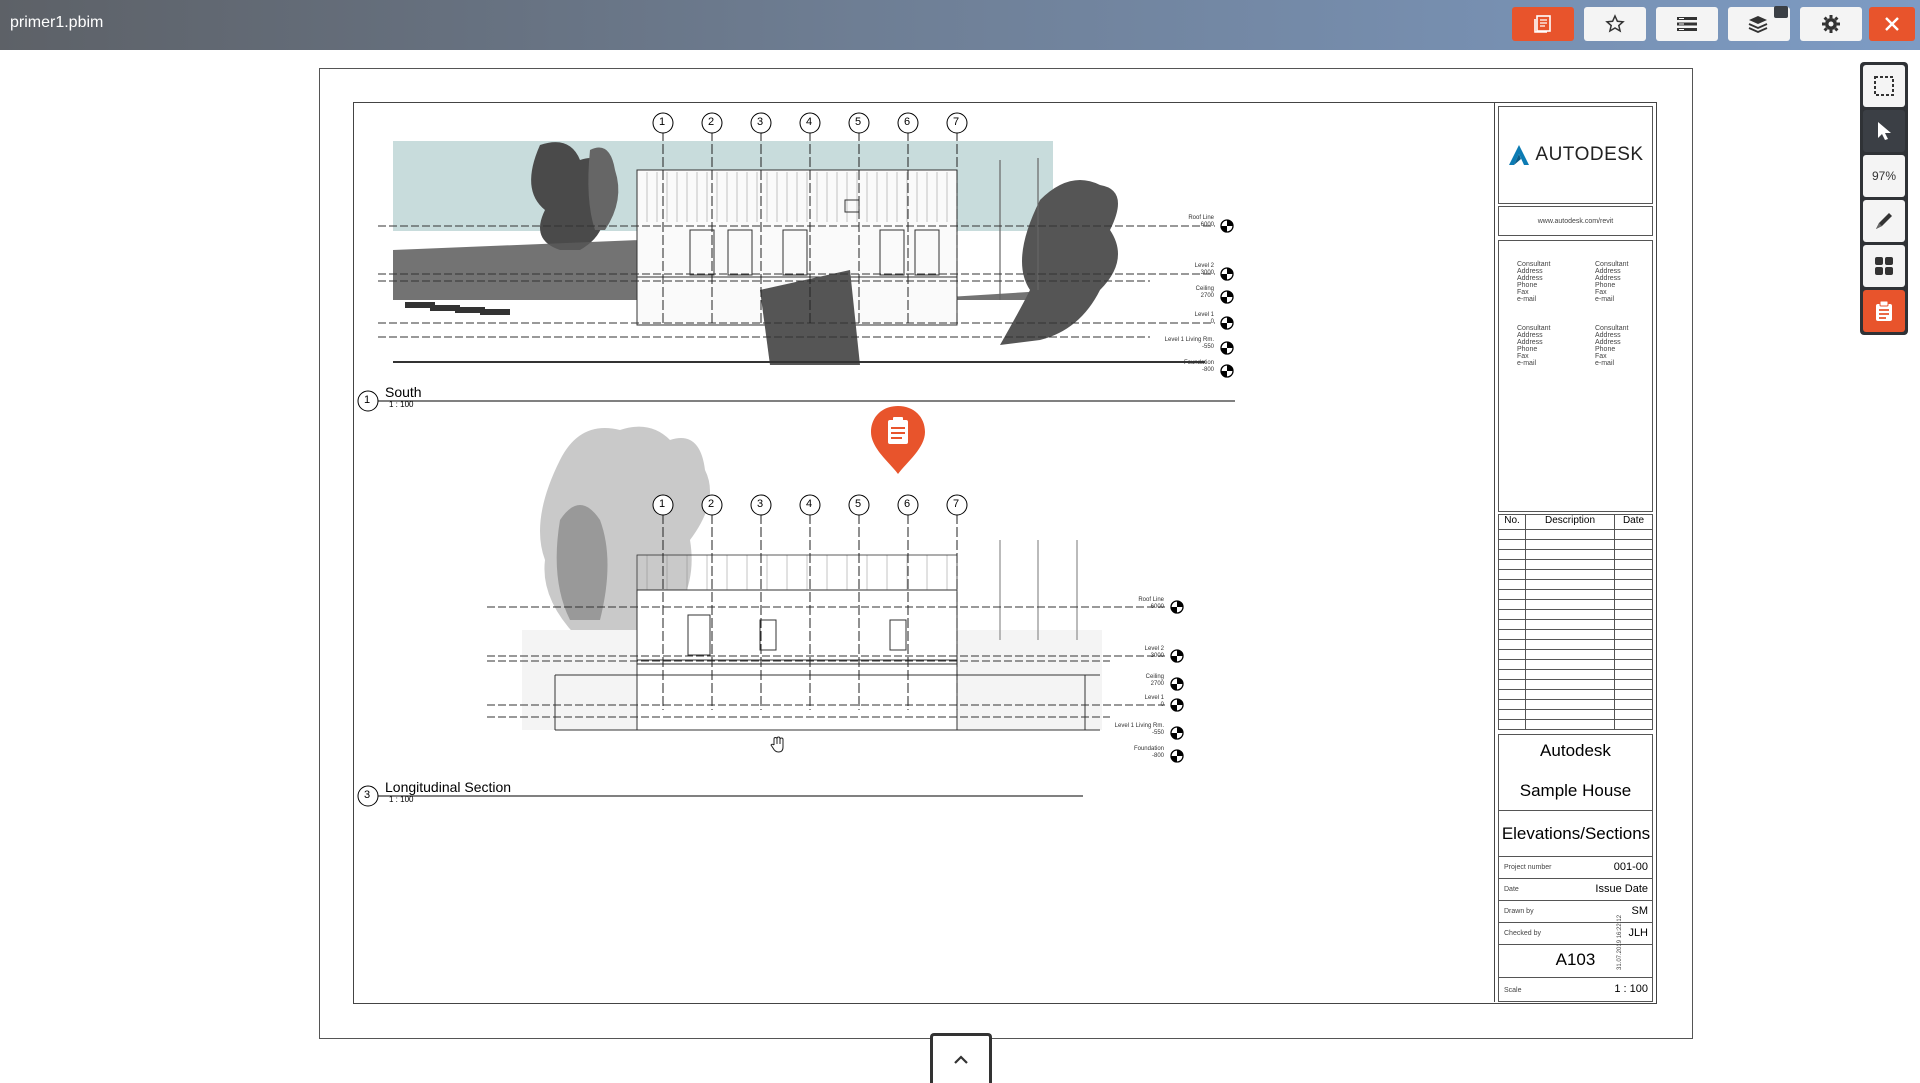 This screenshot has width=1920, height=1083. Describe the element at coordinates (403, 392) in the screenshot. I see `view-name: South` at that location.